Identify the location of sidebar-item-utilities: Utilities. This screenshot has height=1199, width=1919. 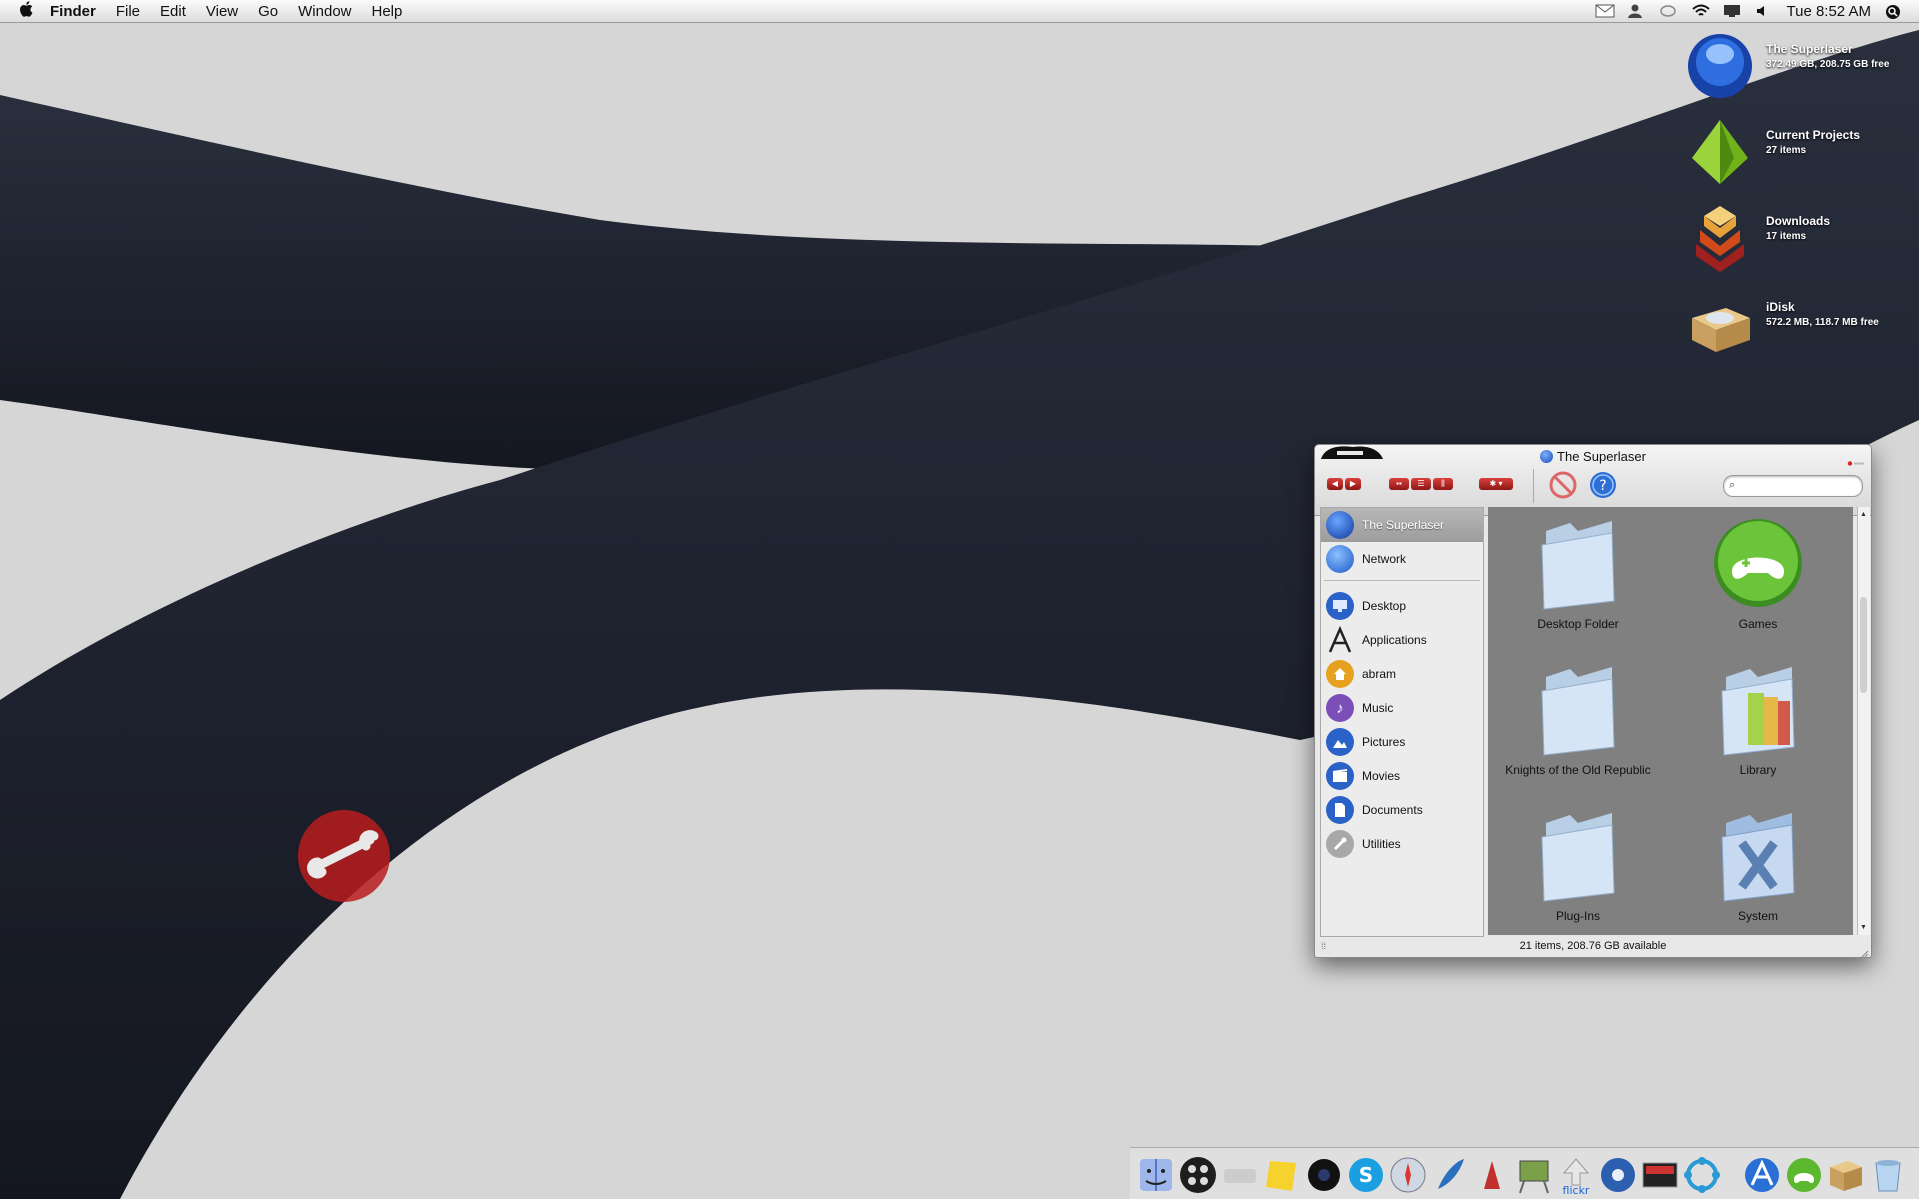
(1402, 844).